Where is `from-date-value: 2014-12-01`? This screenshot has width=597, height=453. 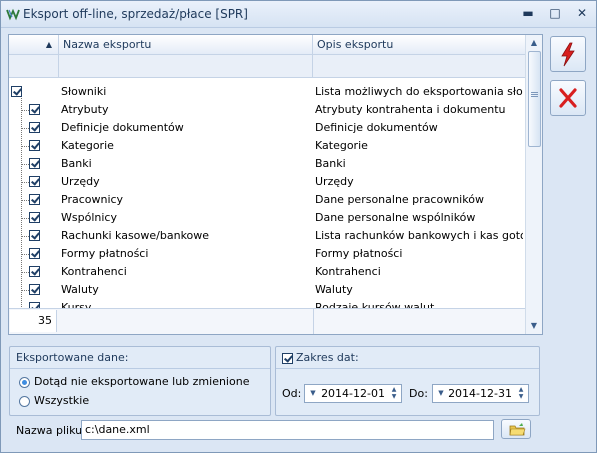
from-date-value: 2014-12-01 is located at coordinates (353, 393).